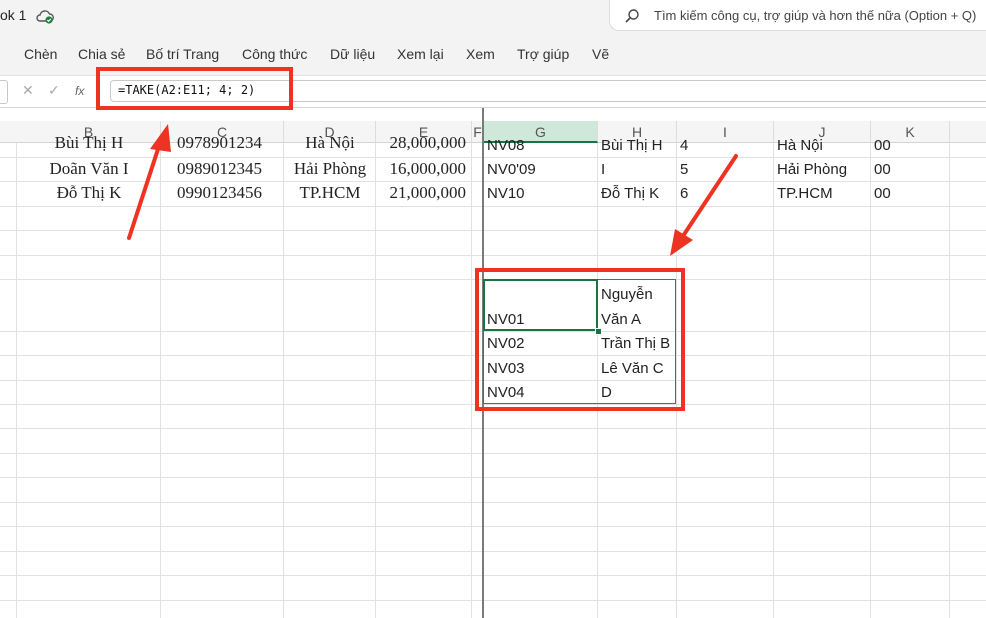  I want to click on arrow-to-result, so click(709, 196).